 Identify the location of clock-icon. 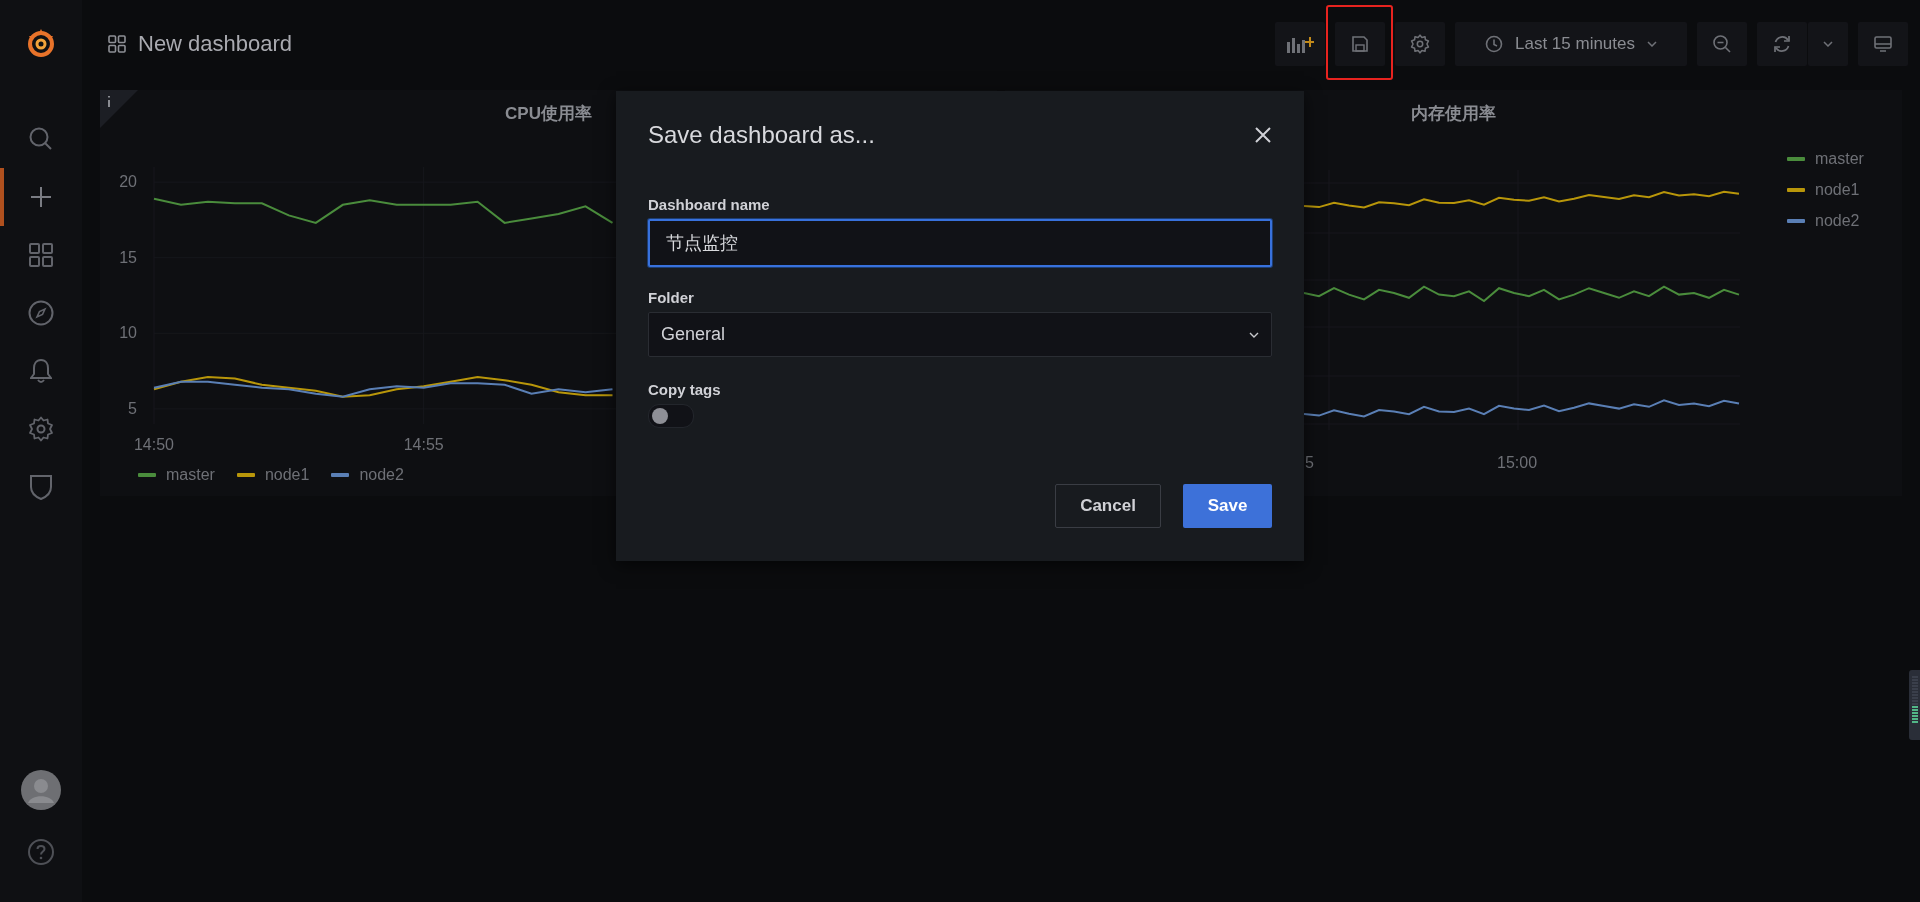
(1494, 44).